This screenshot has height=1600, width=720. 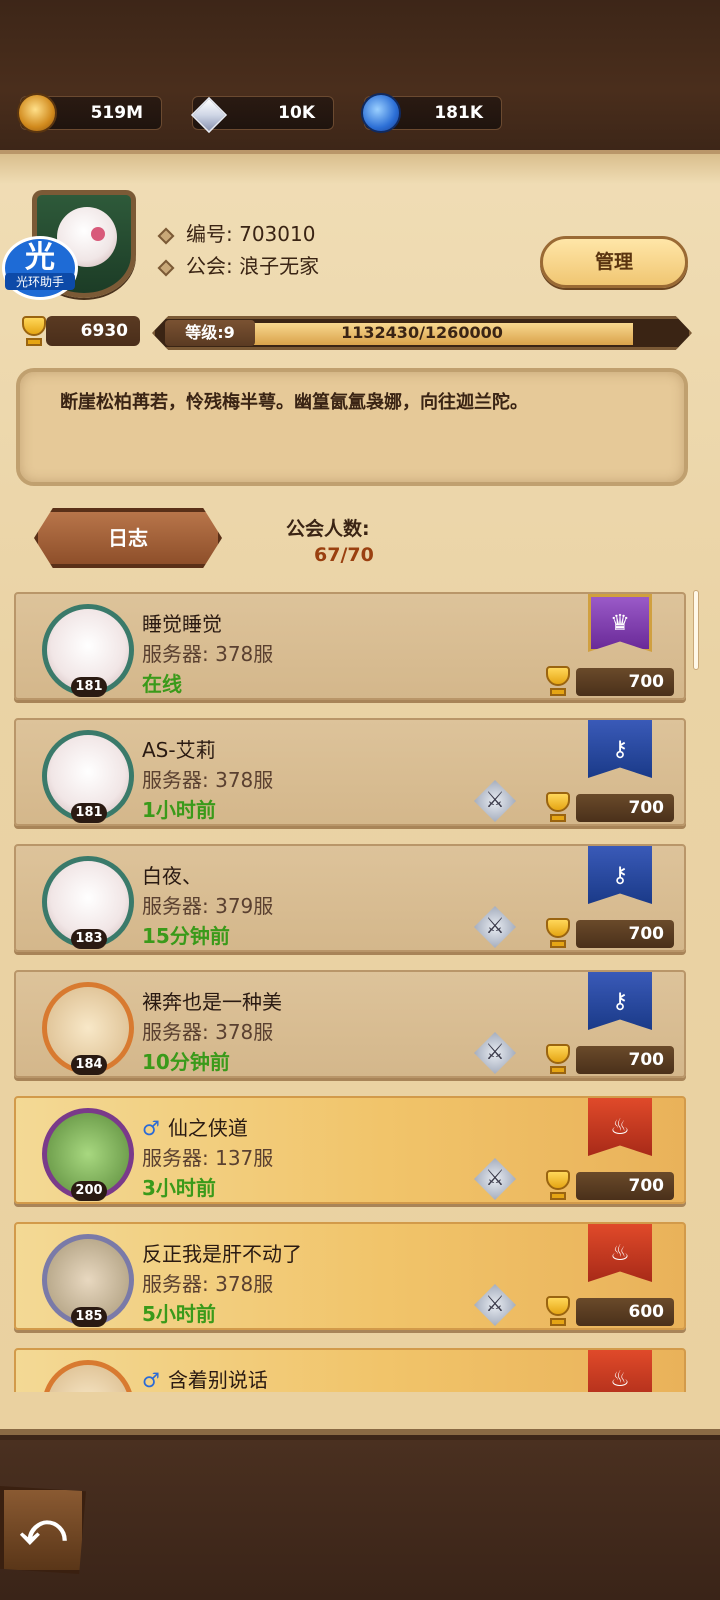 I want to click on member-avatar: 200, so click(x=88, y=1154).